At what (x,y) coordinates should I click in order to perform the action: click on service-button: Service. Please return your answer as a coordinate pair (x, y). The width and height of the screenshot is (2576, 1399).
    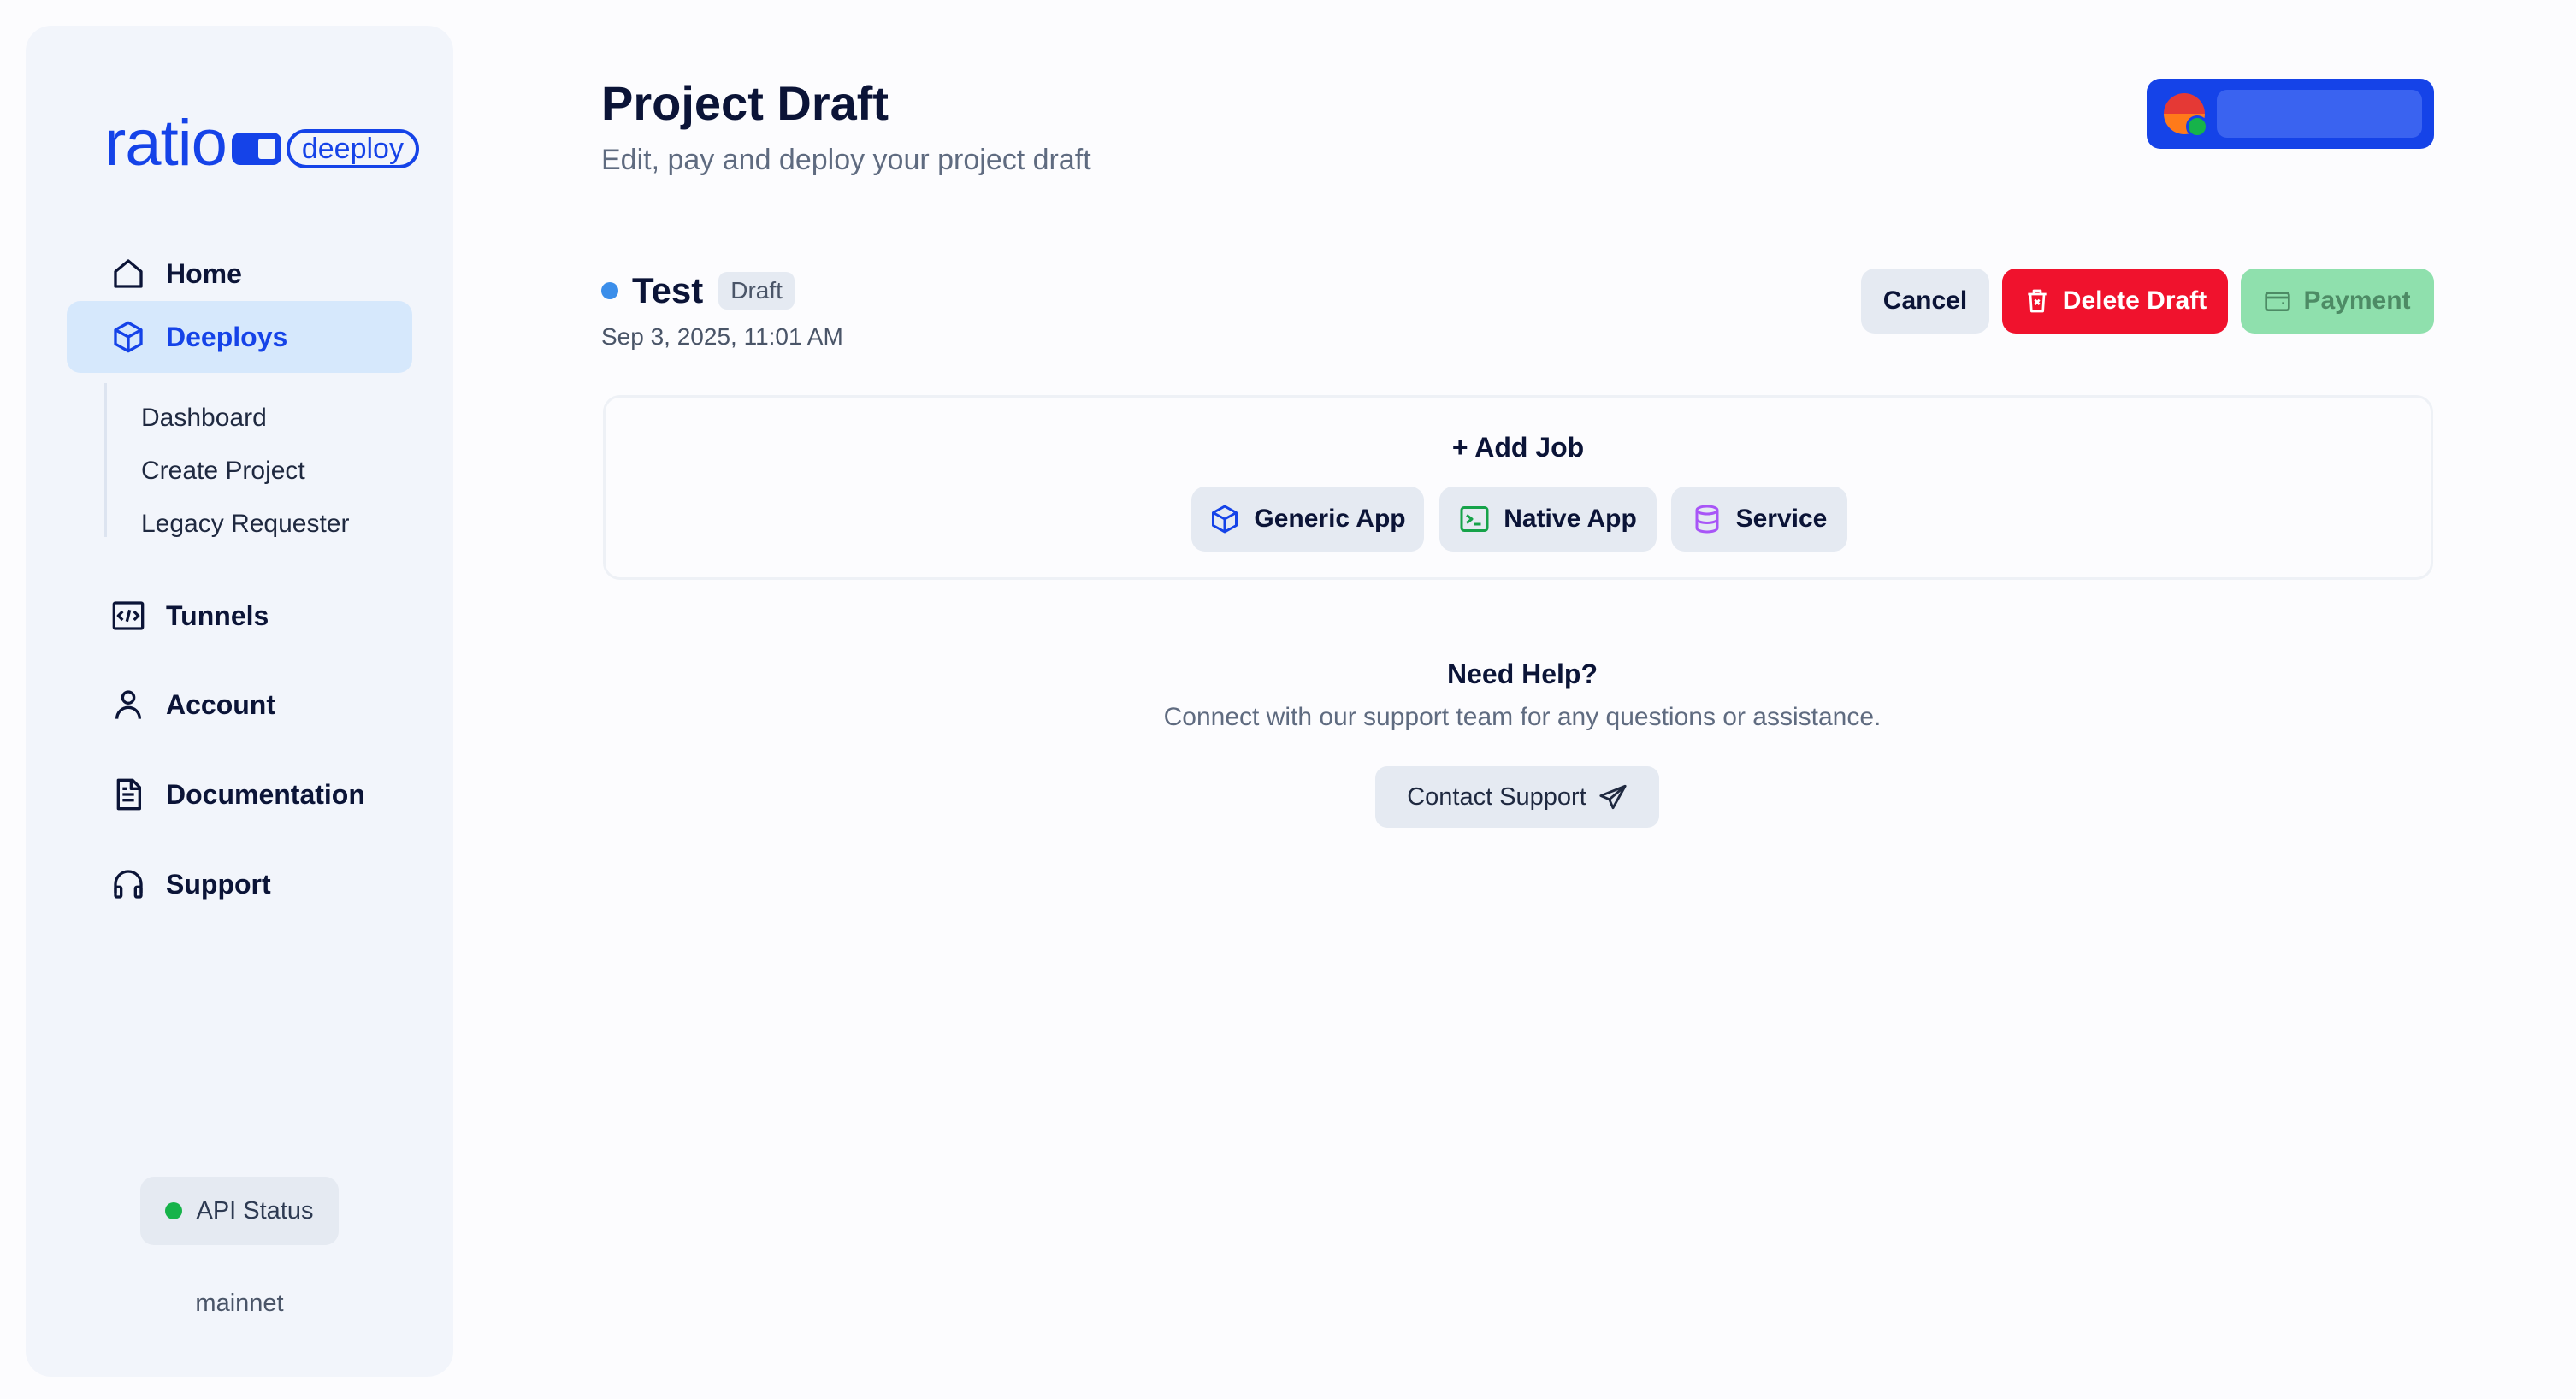
    Looking at the image, I should click on (1759, 519).